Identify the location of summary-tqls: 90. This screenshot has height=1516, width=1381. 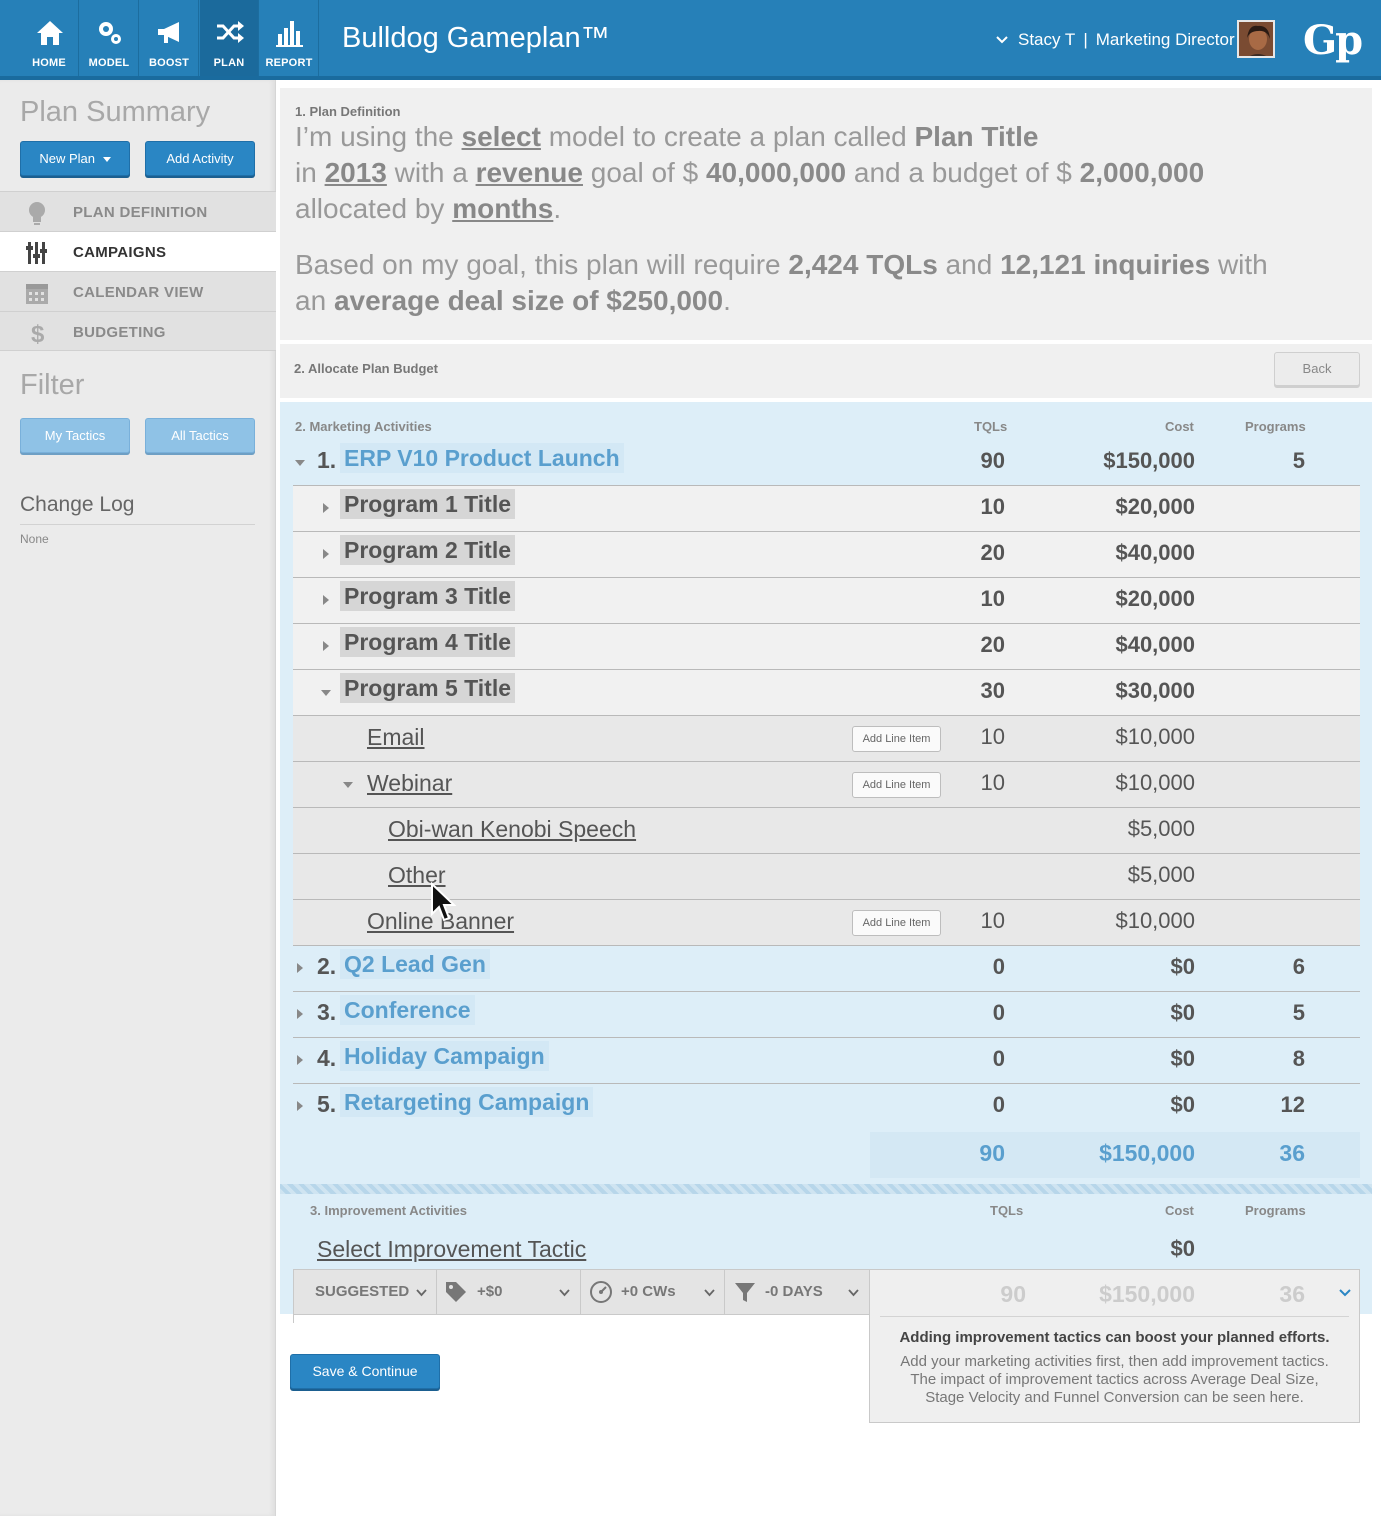
(1013, 1294).